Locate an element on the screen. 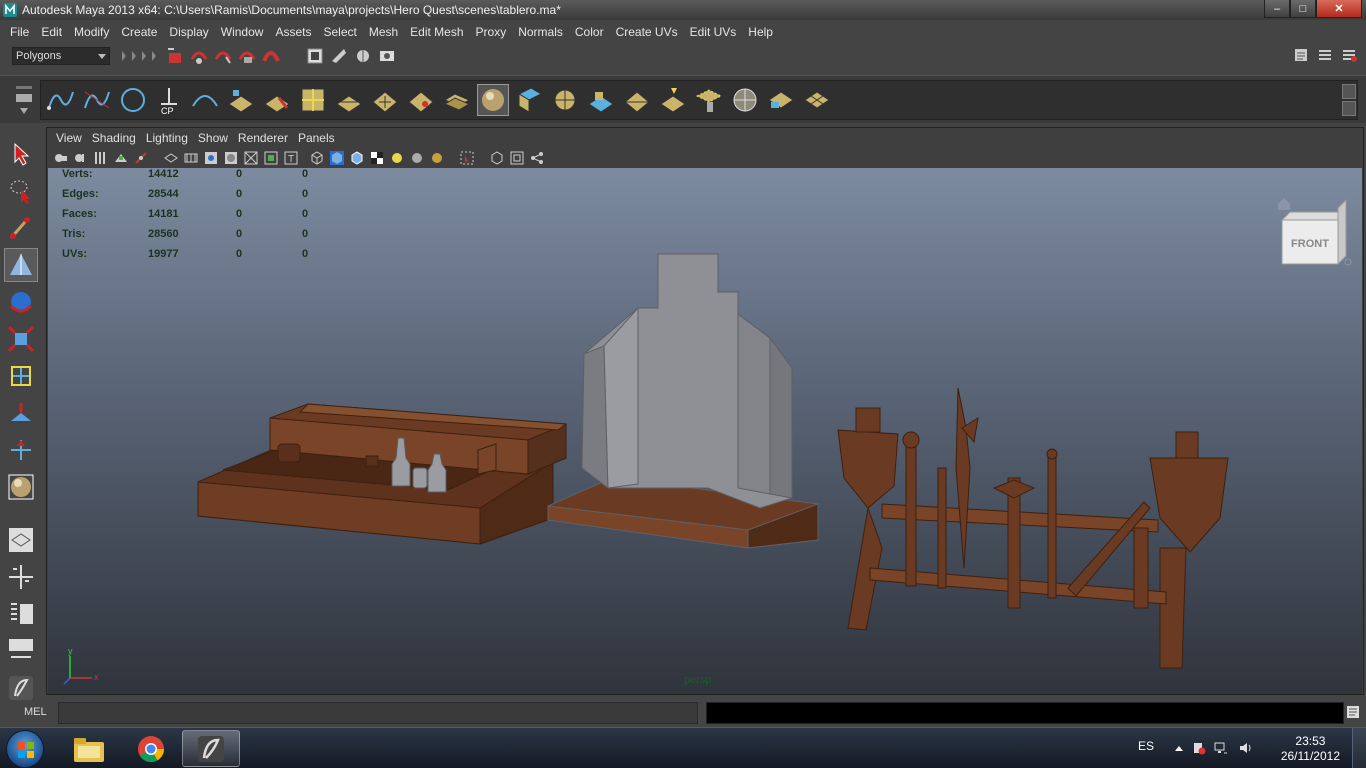  bridge-icon is located at coordinates (457, 100).